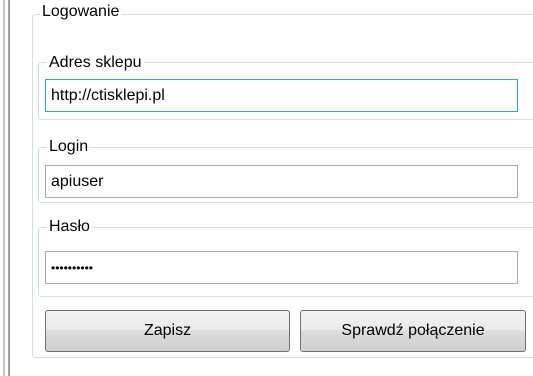 The image size is (533, 376). I want to click on login-group-title: Logowanie, so click(81, 12).